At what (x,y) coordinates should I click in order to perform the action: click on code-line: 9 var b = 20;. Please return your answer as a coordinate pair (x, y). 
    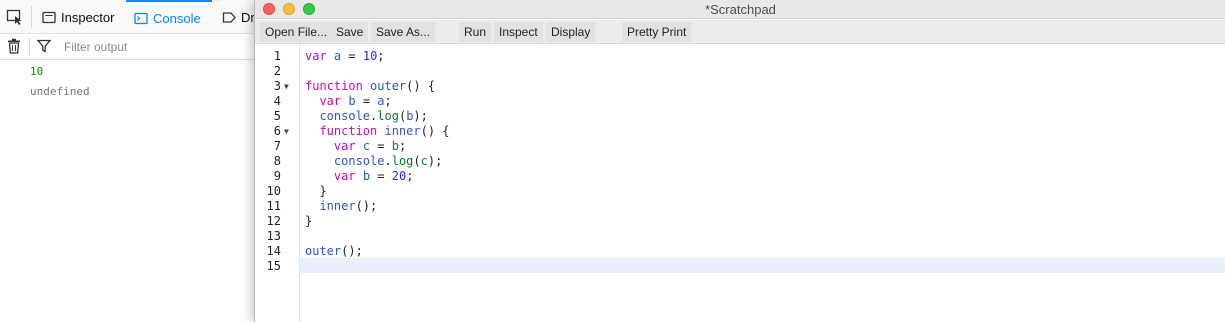
    Looking at the image, I should click on (740, 176).